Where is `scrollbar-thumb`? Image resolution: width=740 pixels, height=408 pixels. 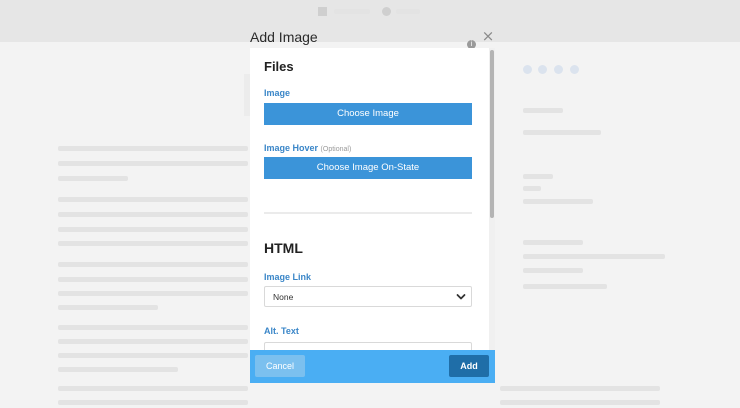
scrollbar-thumb is located at coordinates (492, 134).